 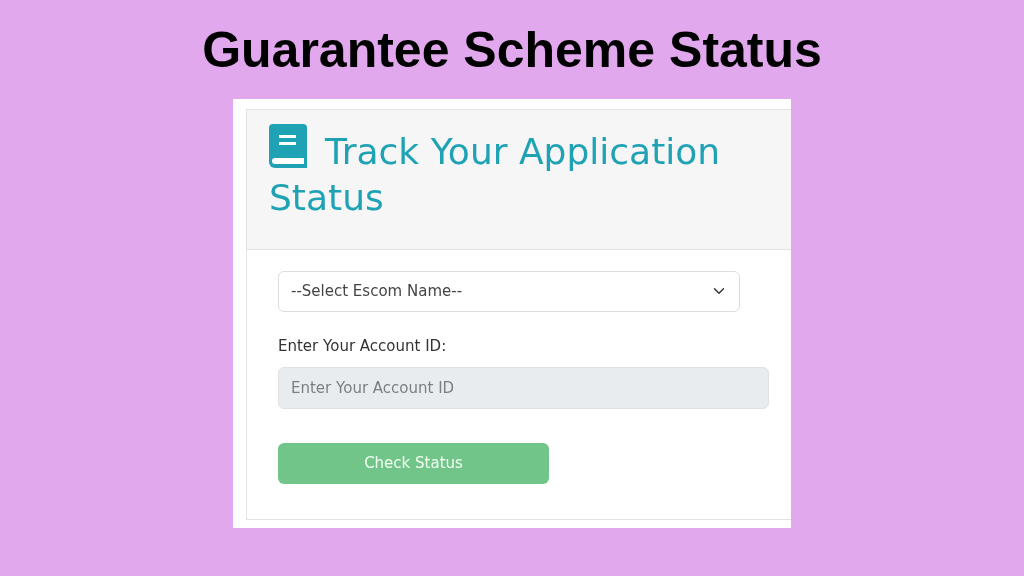 I want to click on account-id-label: Enter Your Account ID:, so click(x=363, y=346).